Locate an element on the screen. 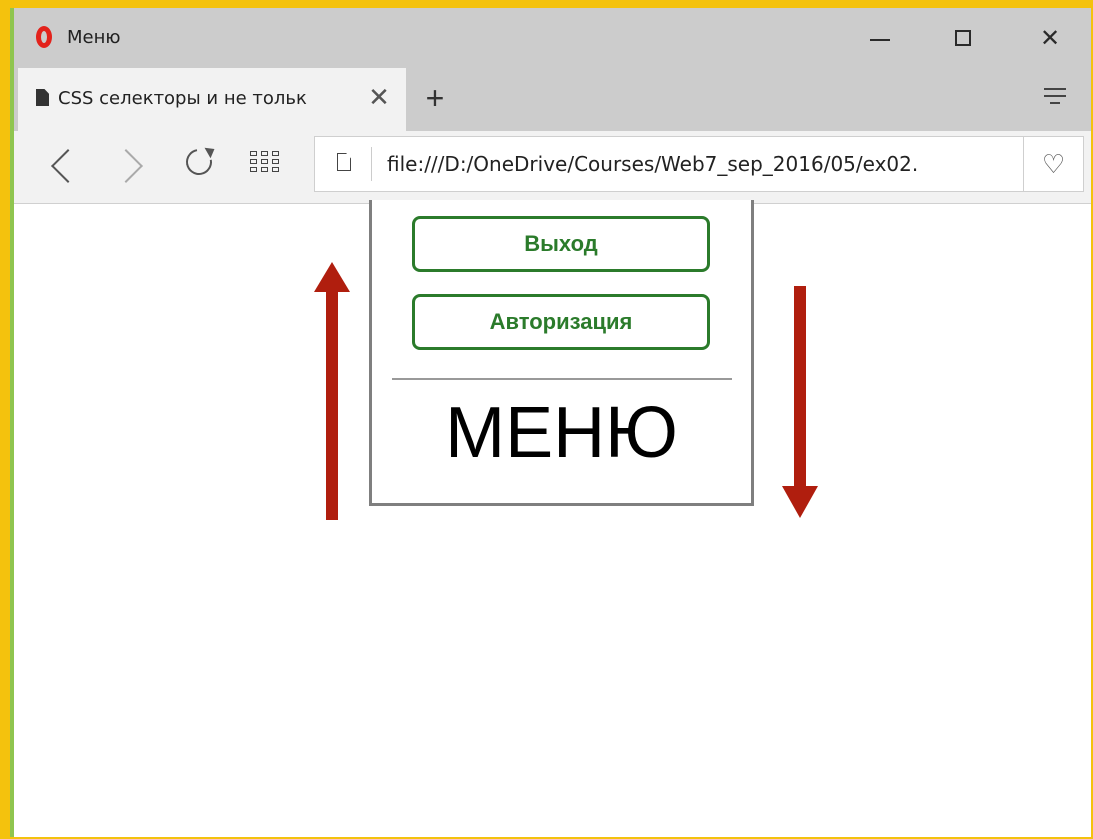  close-window-button: ✕ is located at coordinates (1050, 38).